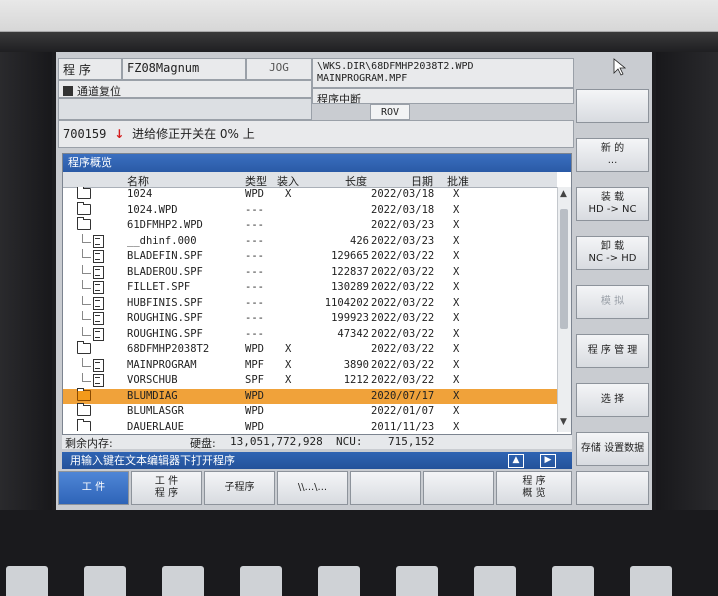 The image size is (718, 596). I want to click on path-line-1: \WKS.DIR\68DFMHP2038T2.WPD, so click(395, 66).